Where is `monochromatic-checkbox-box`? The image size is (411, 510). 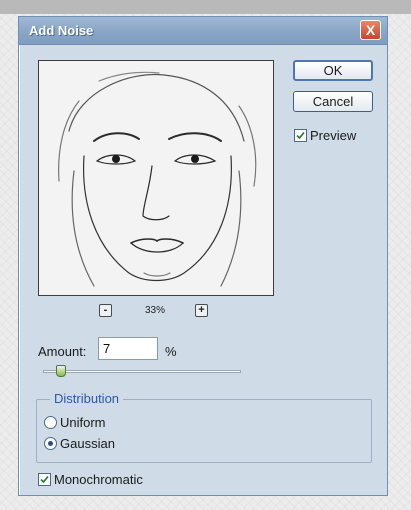
monochromatic-checkbox-box is located at coordinates (44, 479).